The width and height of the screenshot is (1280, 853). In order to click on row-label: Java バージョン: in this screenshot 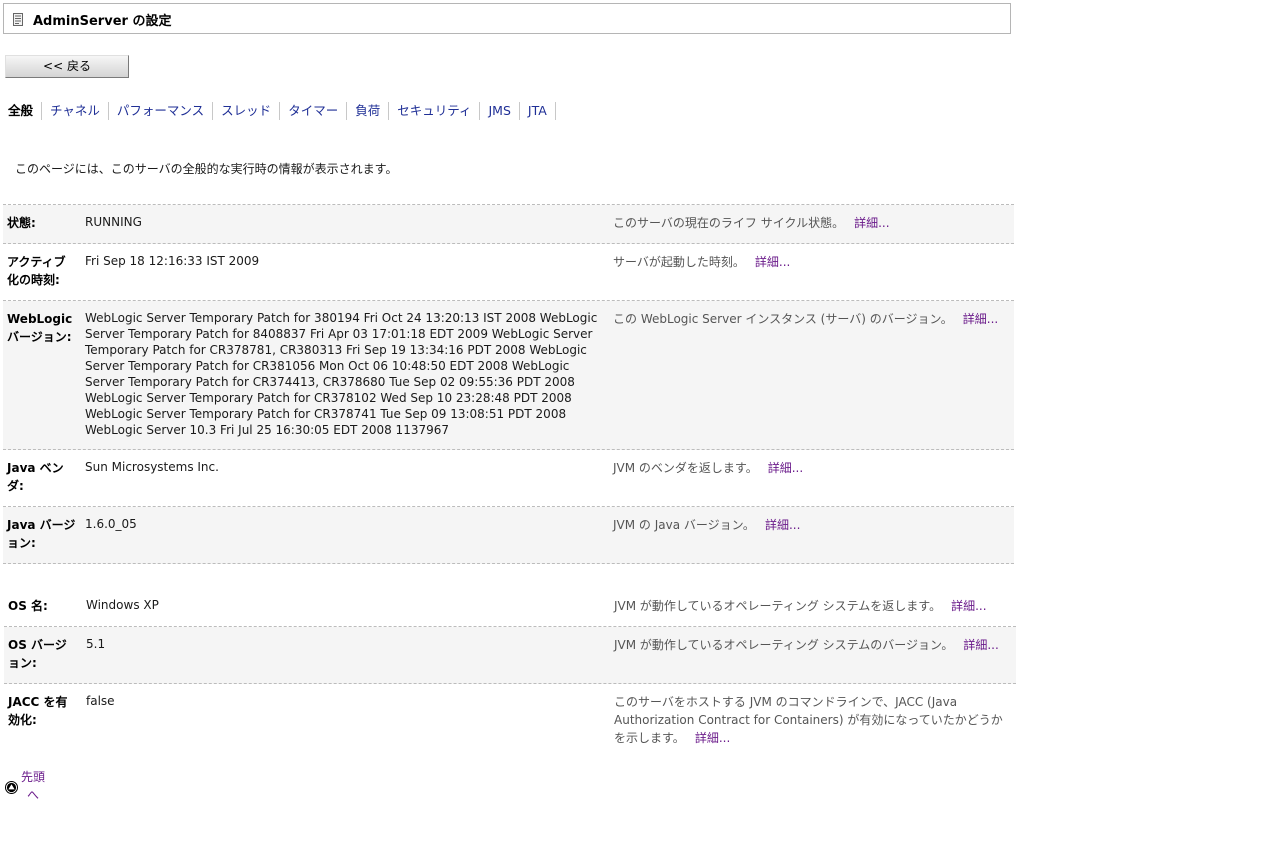, I will do `click(41, 534)`.